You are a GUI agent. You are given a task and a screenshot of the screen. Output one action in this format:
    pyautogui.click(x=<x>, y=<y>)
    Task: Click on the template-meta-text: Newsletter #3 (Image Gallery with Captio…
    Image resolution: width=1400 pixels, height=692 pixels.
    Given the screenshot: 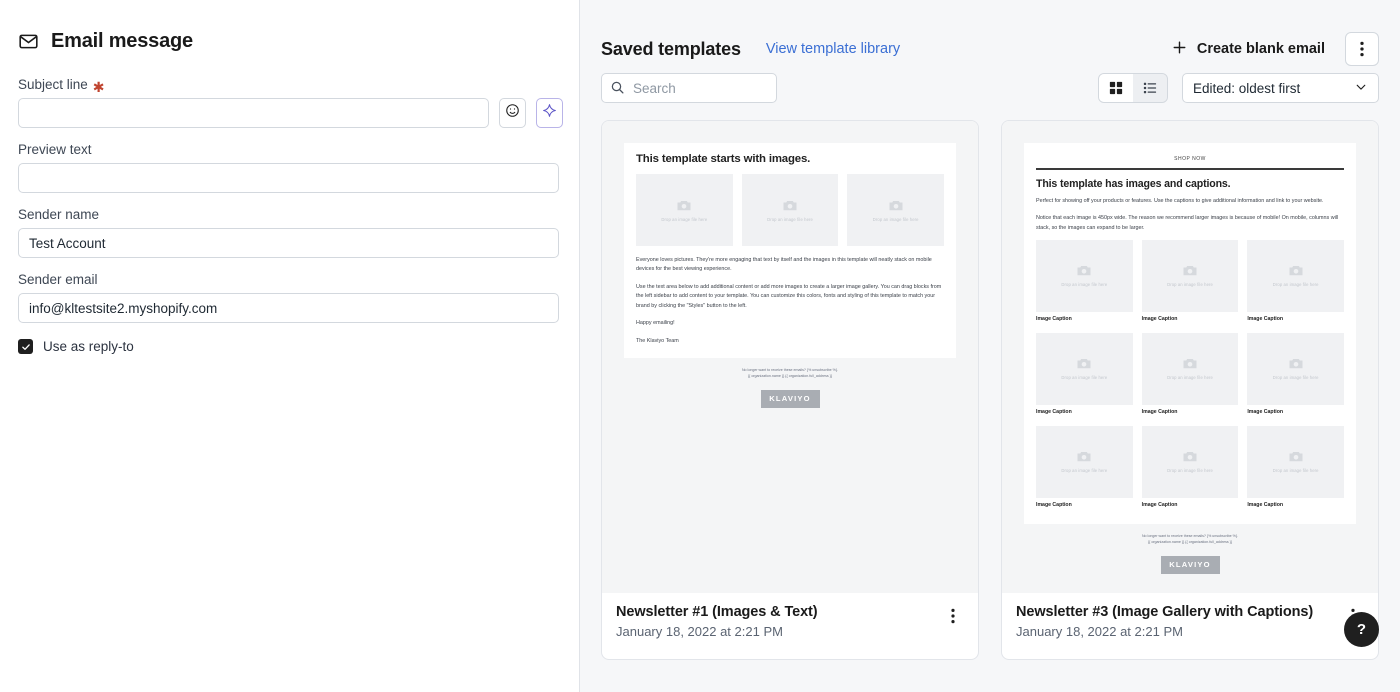 What is the action you would take?
    pyautogui.click(x=1179, y=621)
    